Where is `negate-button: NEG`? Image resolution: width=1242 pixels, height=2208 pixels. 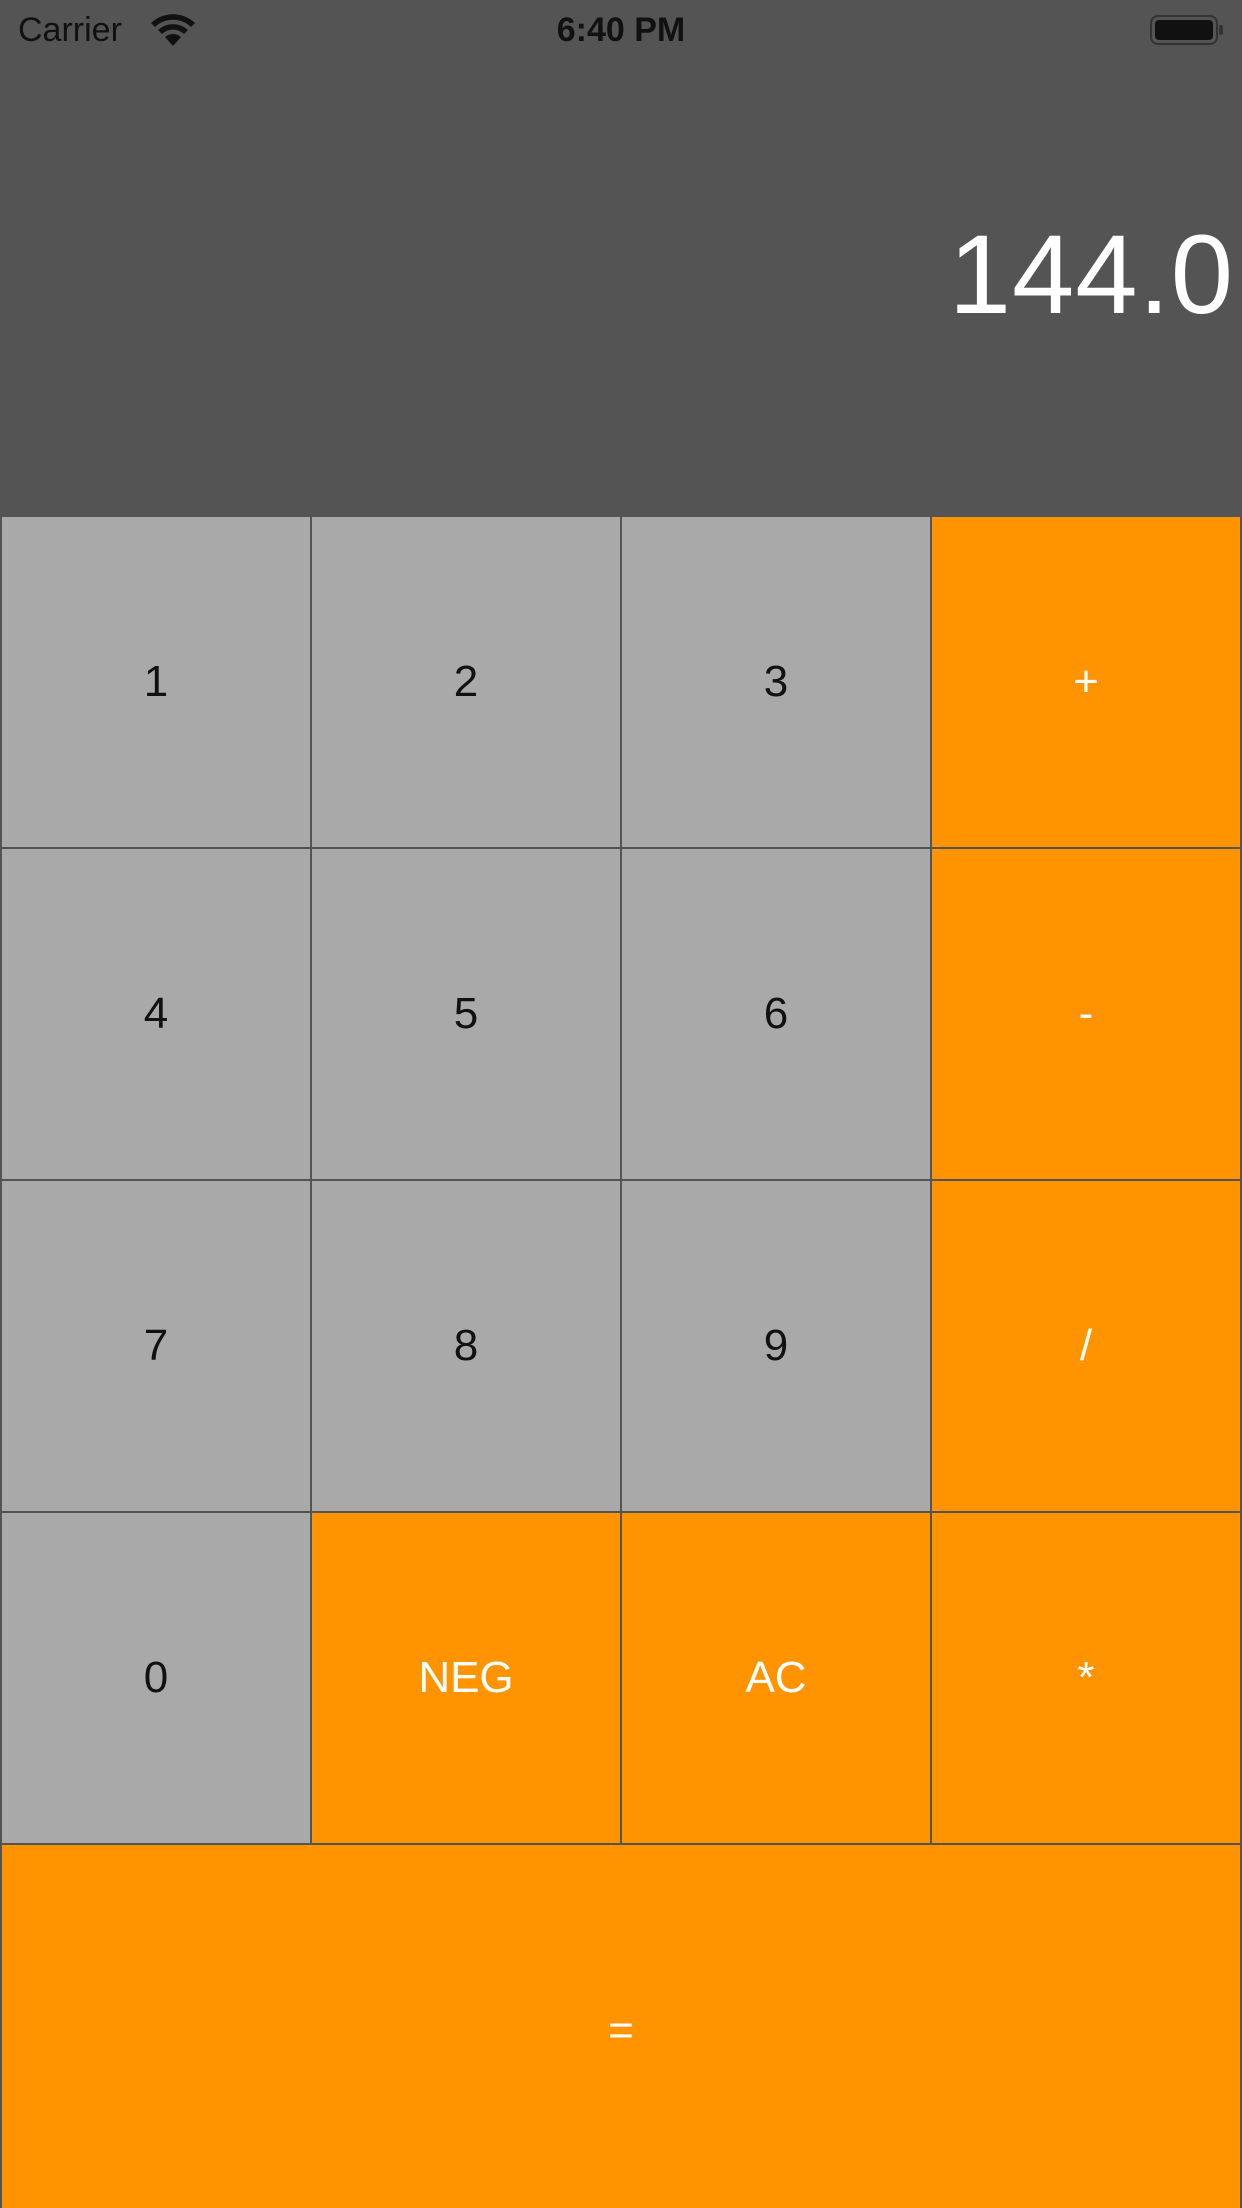
negate-button: NEG is located at coordinates (466, 1678).